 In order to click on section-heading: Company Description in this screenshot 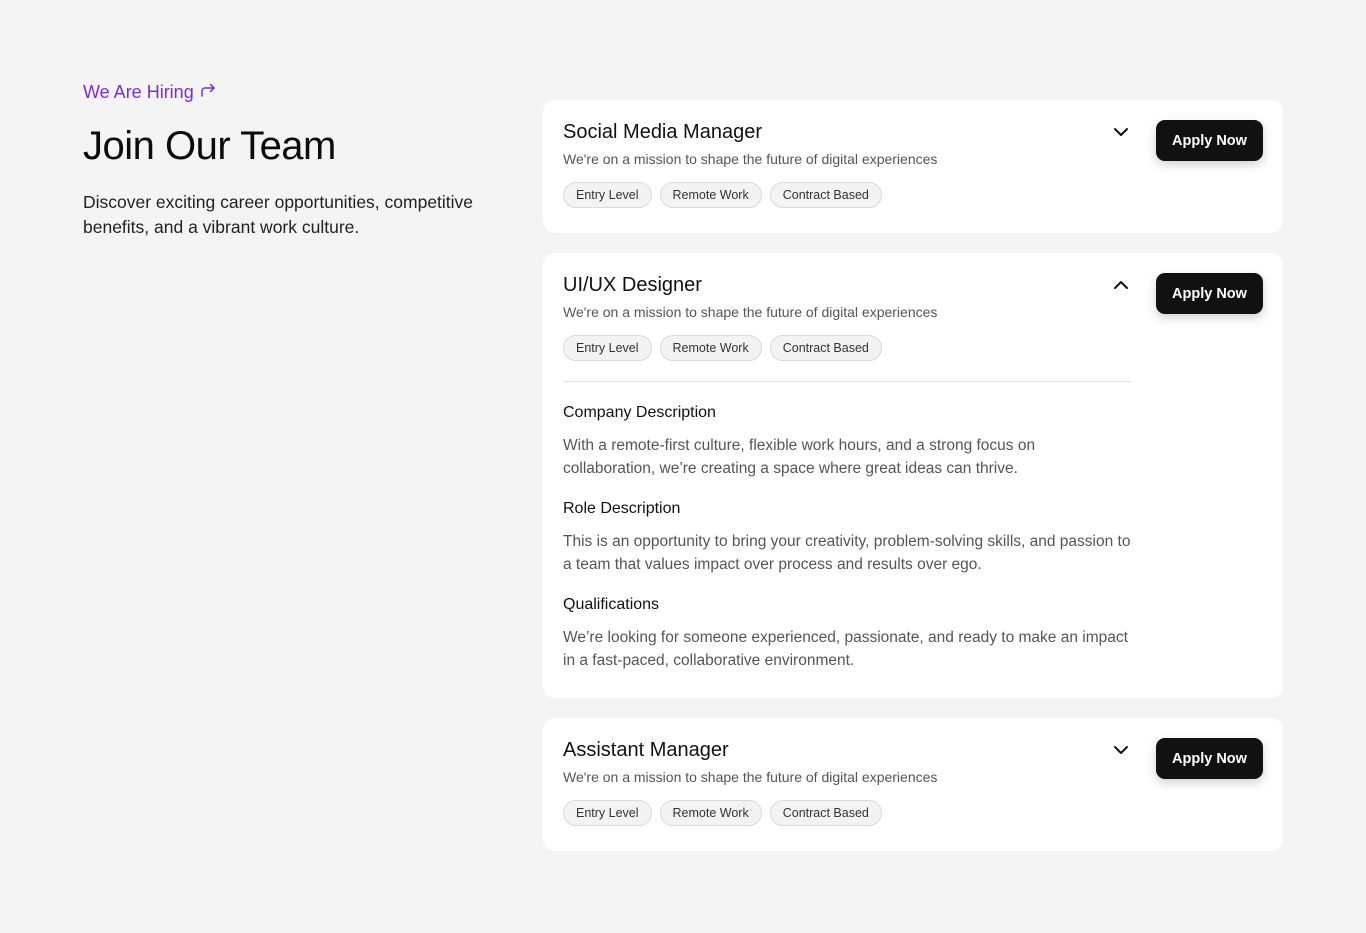, I will do `click(639, 412)`.